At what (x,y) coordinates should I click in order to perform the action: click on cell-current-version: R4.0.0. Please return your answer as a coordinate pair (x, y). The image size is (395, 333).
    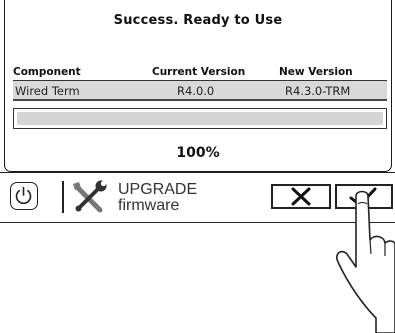
    Looking at the image, I should click on (196, 91).